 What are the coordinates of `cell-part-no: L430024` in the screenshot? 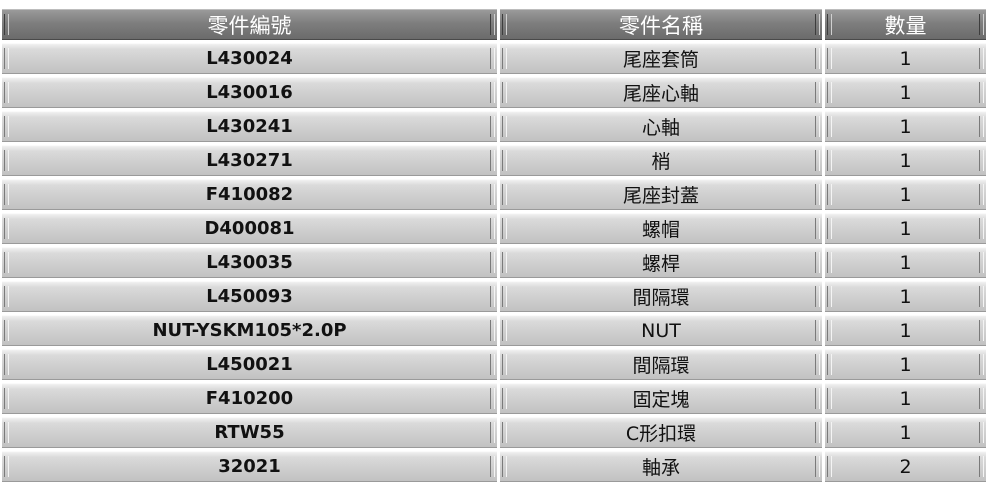 It's located at (249, 58).